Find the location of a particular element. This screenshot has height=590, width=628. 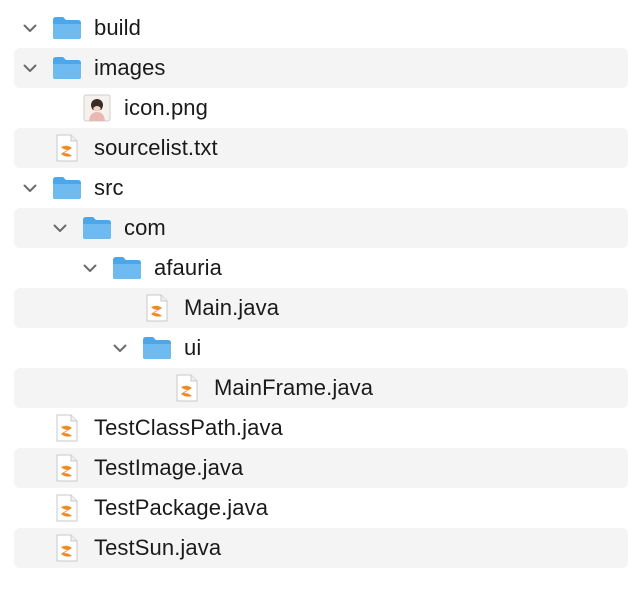

tree-item-label: MainFrame.java is located at coordinates (294, 387).